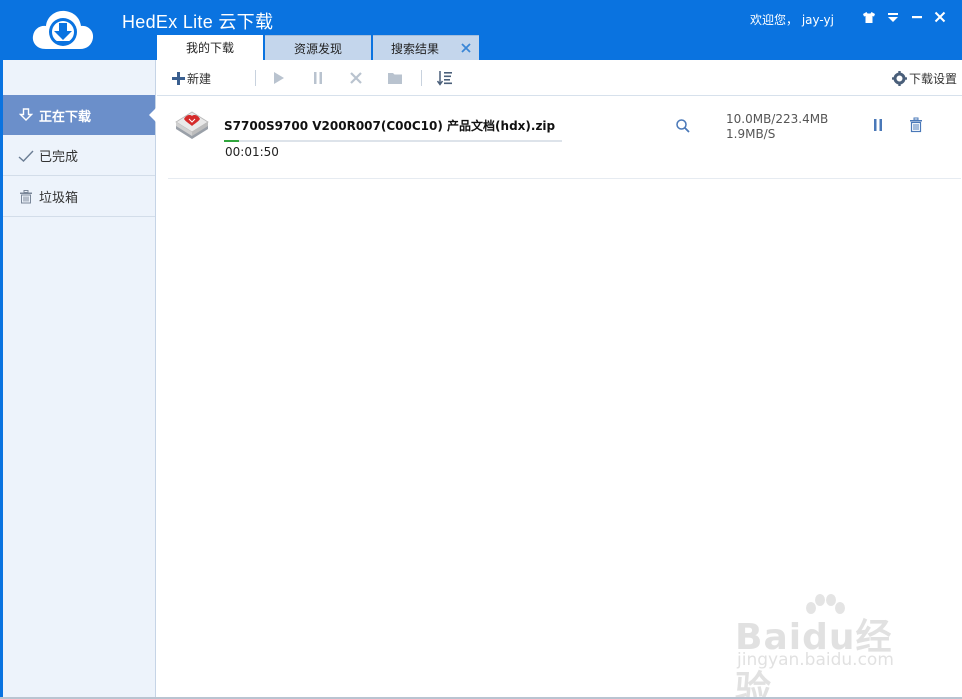  I want to click on pause-download-icon, so click(878, 125).